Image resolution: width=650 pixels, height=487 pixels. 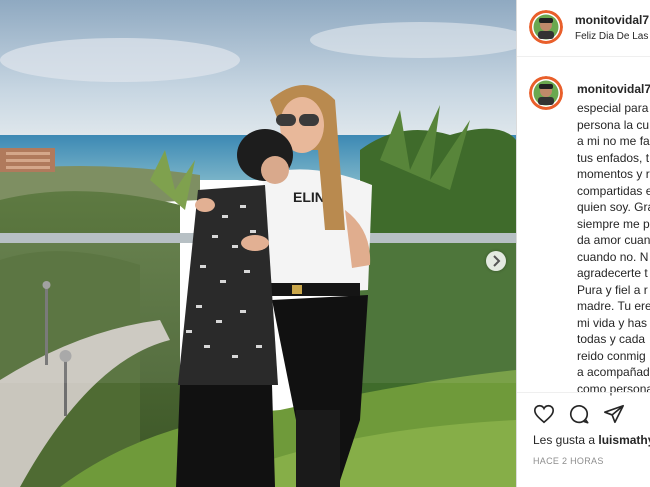 I want to click on comment-icon, so click(x=579, y=414).